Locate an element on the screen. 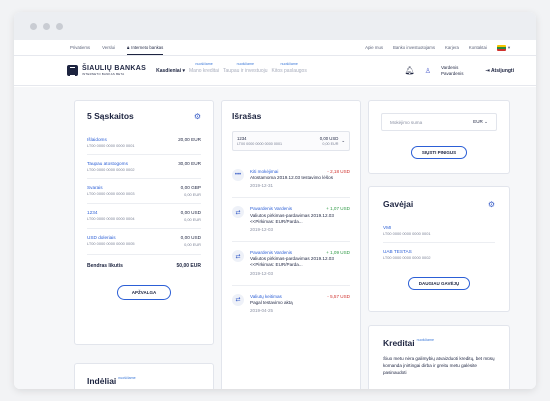  payee-row: VMI LT00 0000 0000 0000 0001 is located at coordinates (439, 231).